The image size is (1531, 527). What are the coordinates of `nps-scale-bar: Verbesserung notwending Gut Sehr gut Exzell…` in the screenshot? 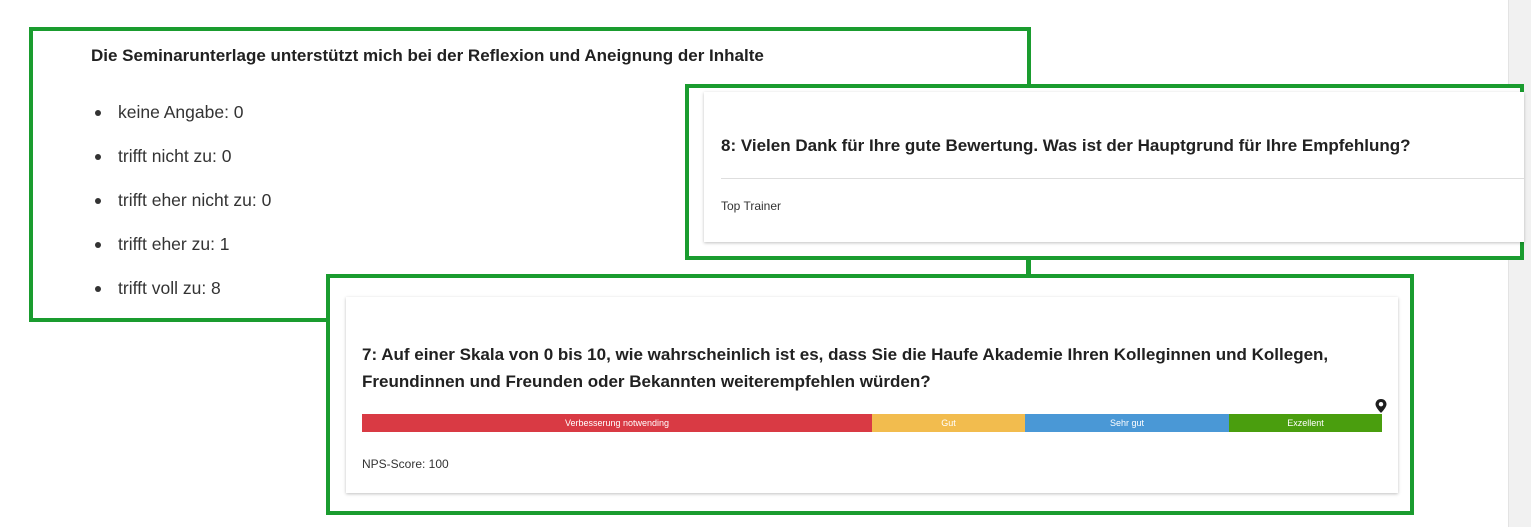 It's located at (872, 423).